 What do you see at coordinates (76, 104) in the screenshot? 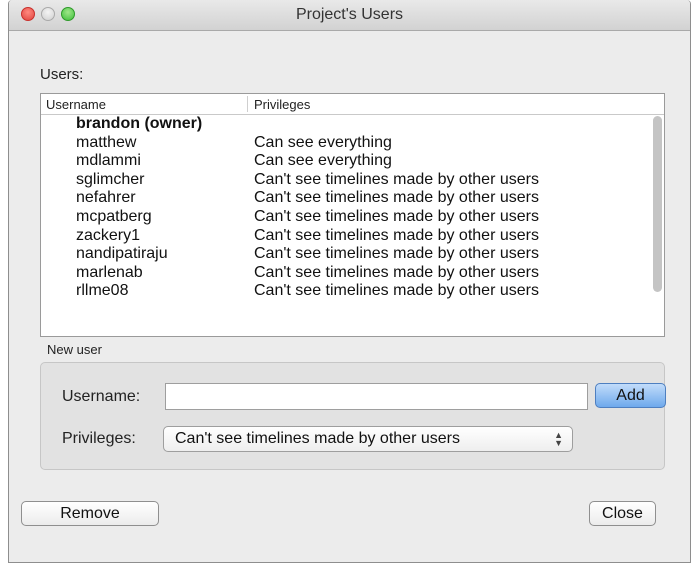
I see `column-header-username: Username` at bounding box center [76, 104].